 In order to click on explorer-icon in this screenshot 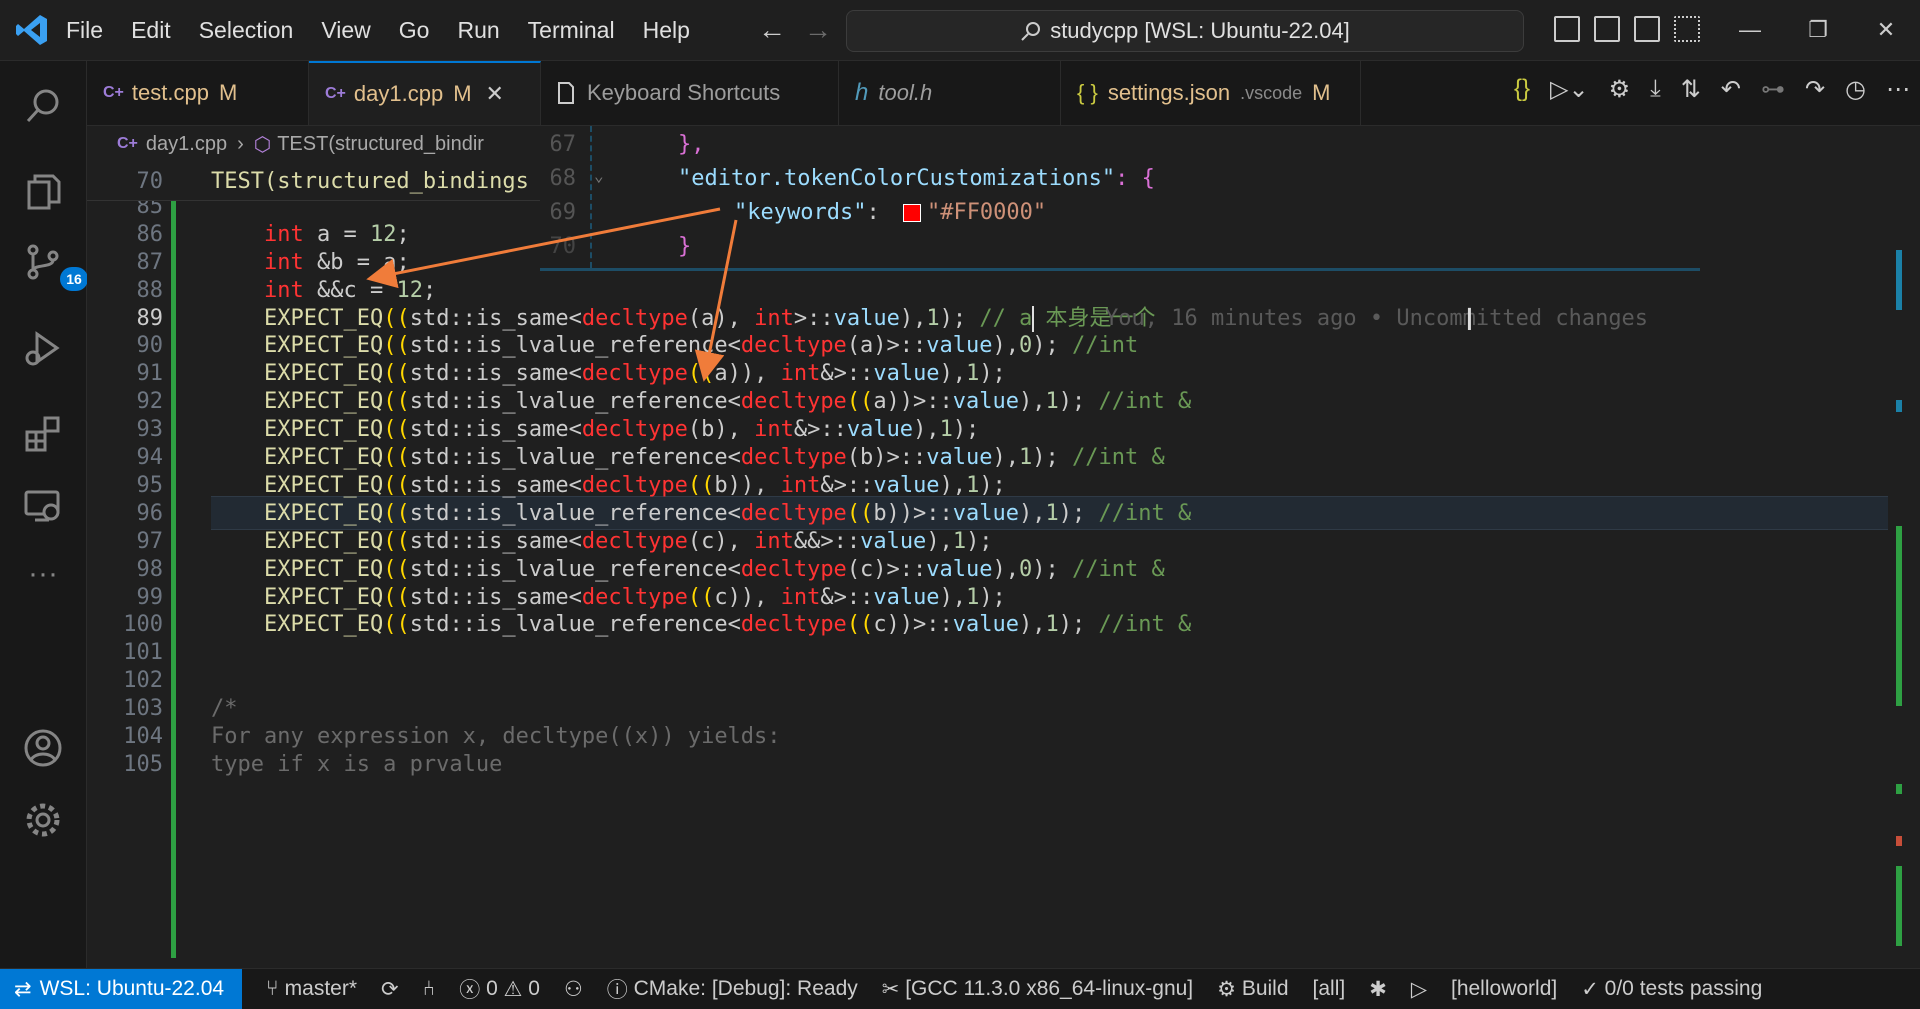, I will do `click(43, 192)`.